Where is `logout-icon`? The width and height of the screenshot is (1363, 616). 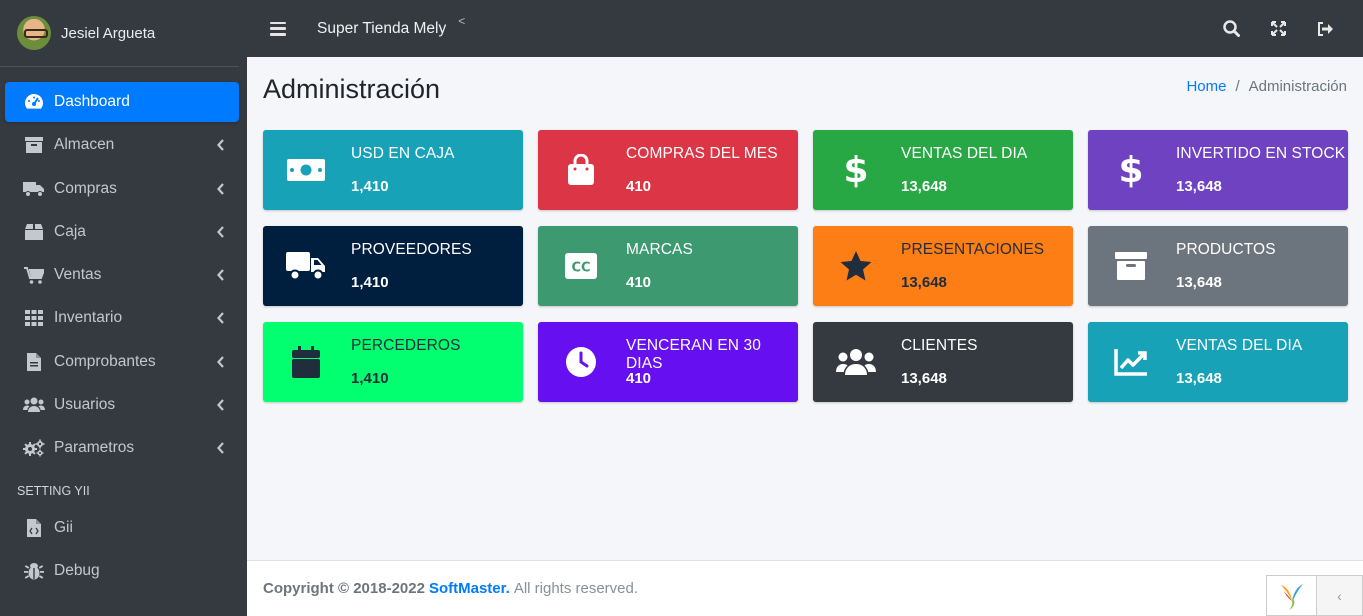 logout-icon is located at coordinates (1325, 28).